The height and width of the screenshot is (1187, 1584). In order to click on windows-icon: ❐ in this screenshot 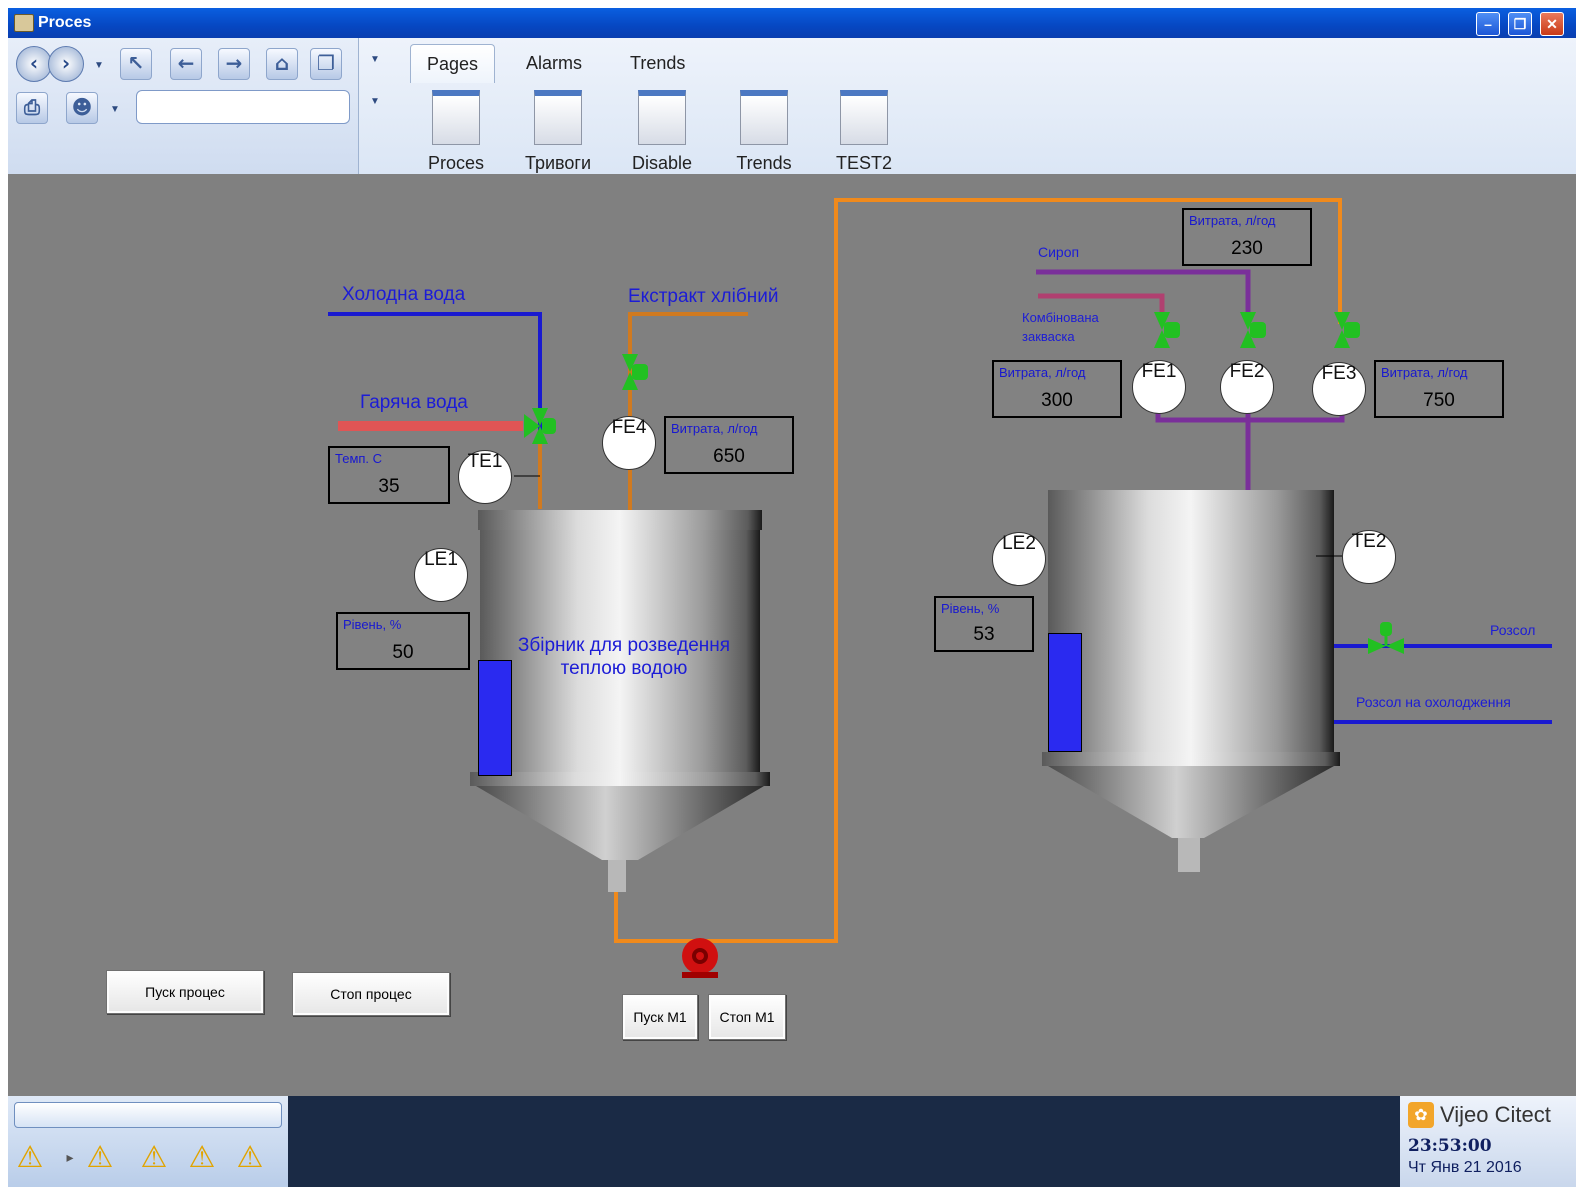, I will do `click(326, 64)`.